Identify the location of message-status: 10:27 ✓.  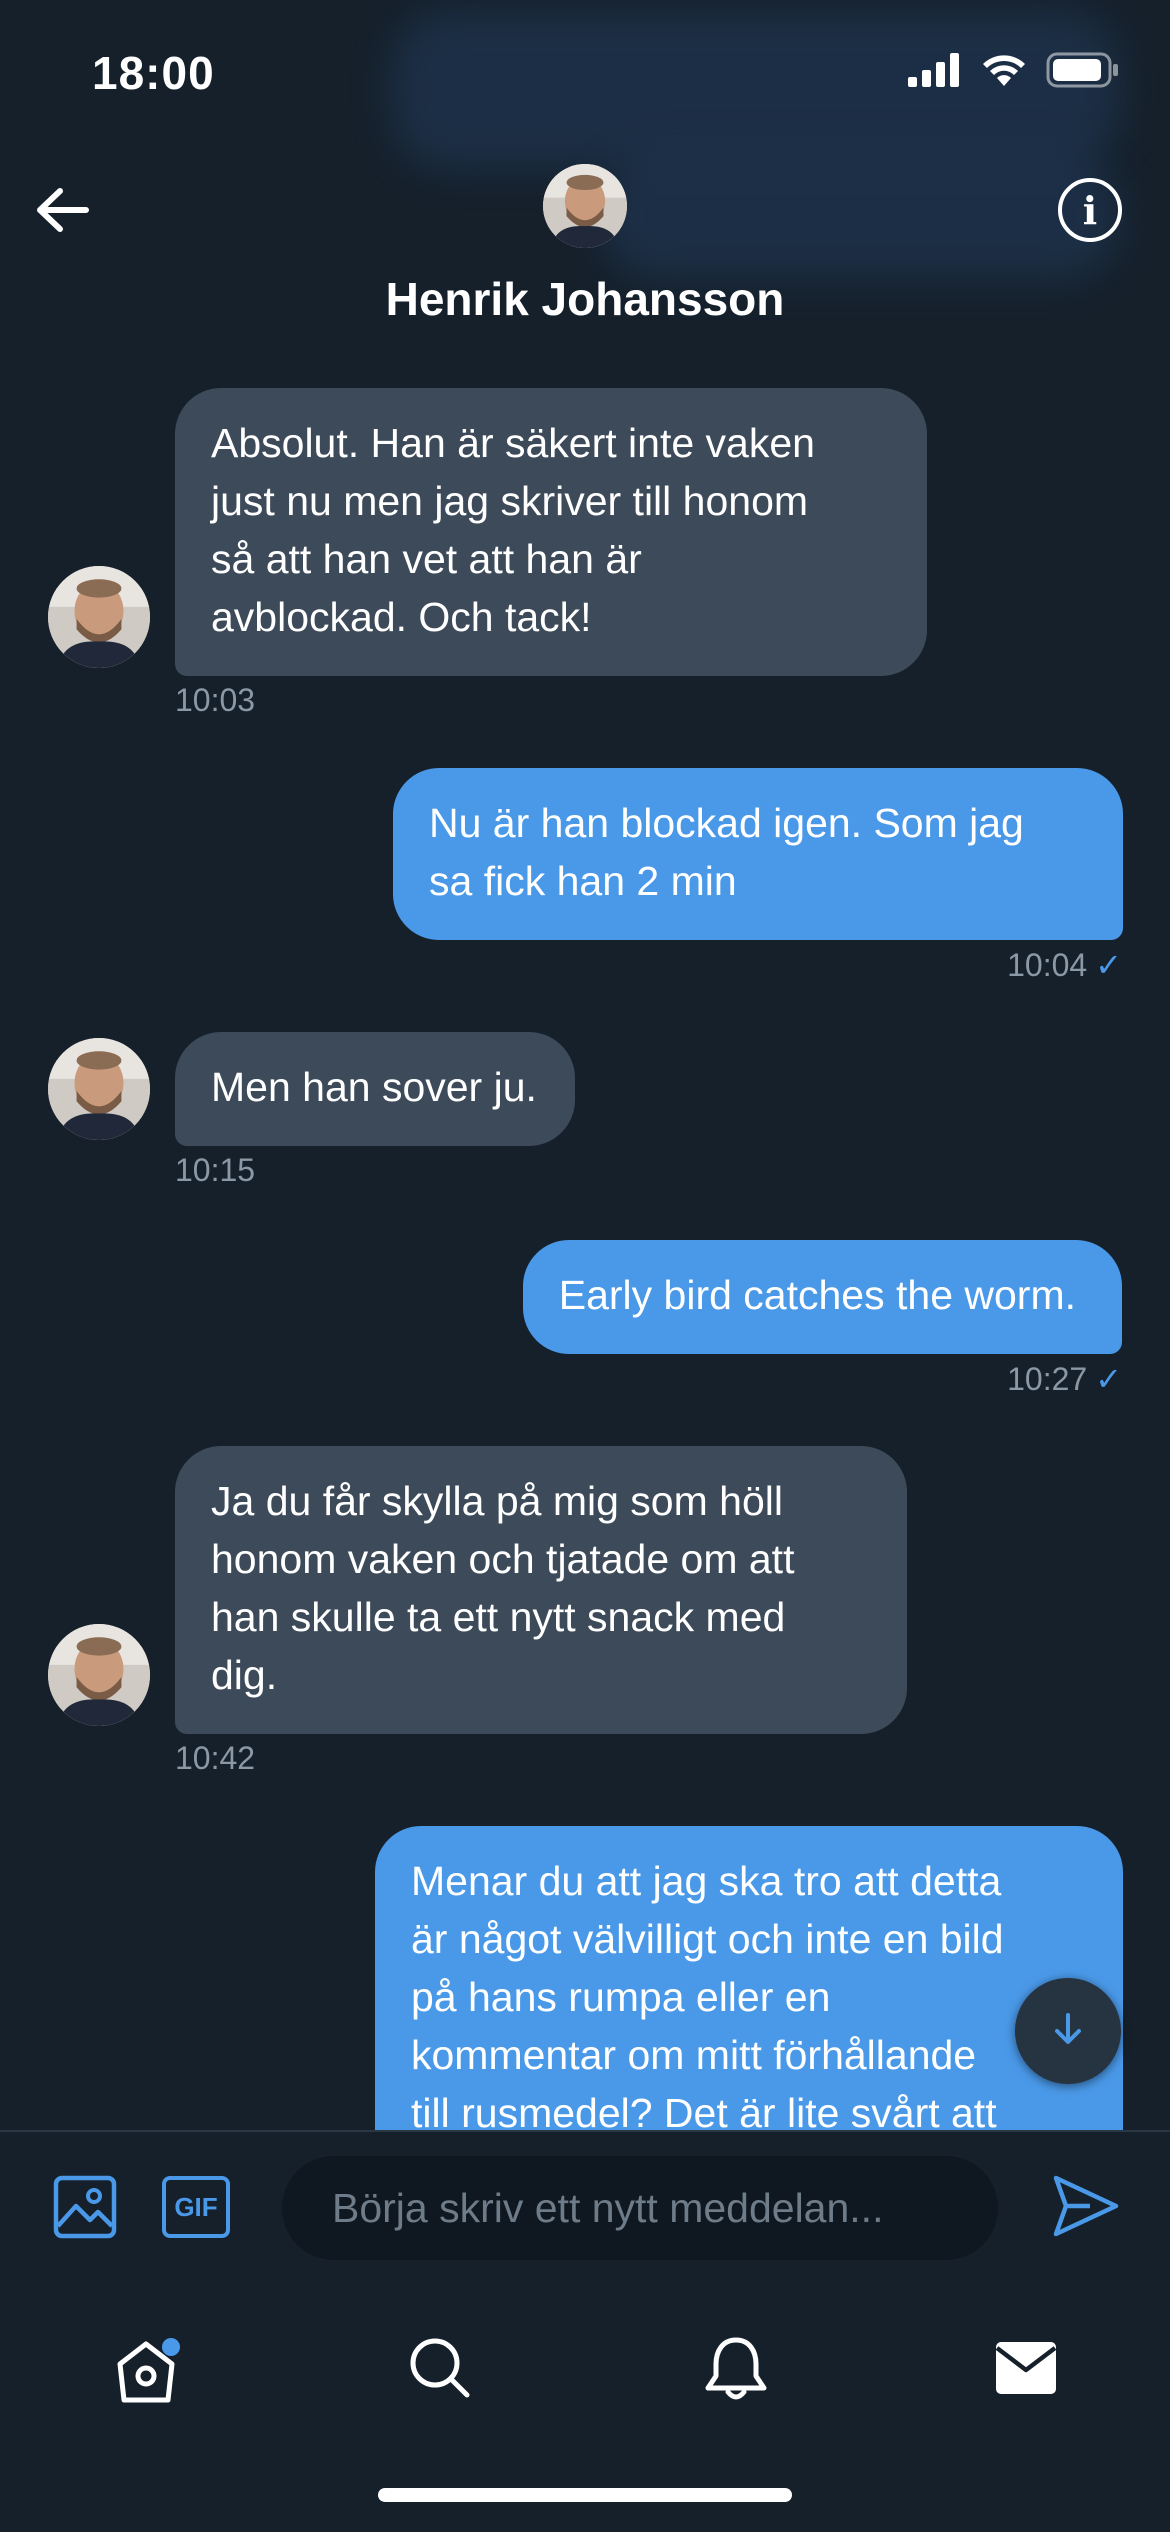
(1064, 1379).